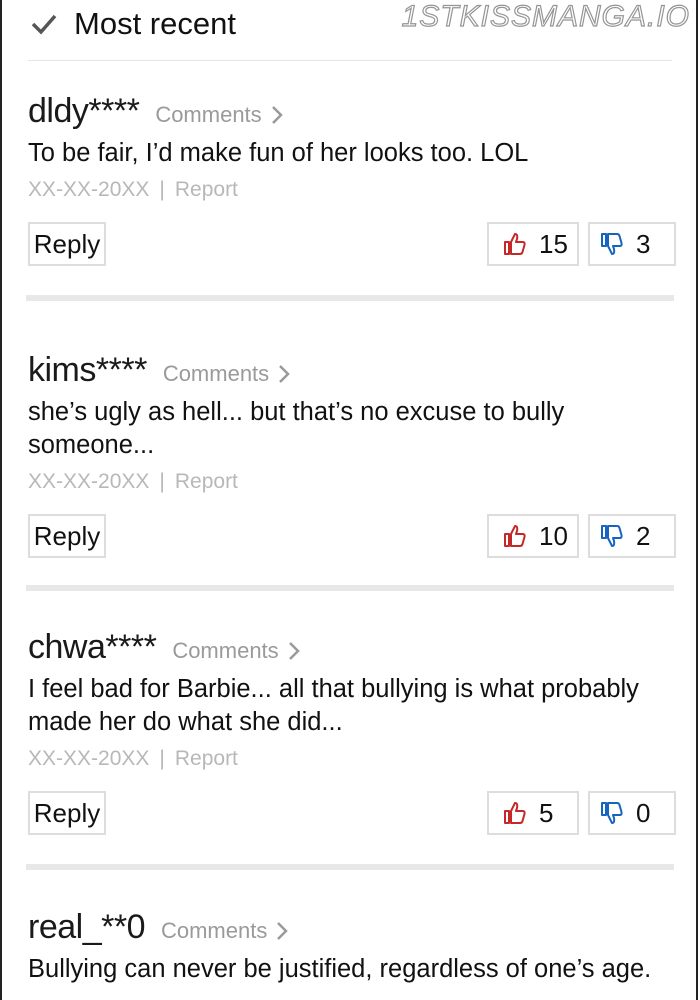 This screenshot has height=1000, width=700. I want to click on dislike-button: 3, so click(632, 244).